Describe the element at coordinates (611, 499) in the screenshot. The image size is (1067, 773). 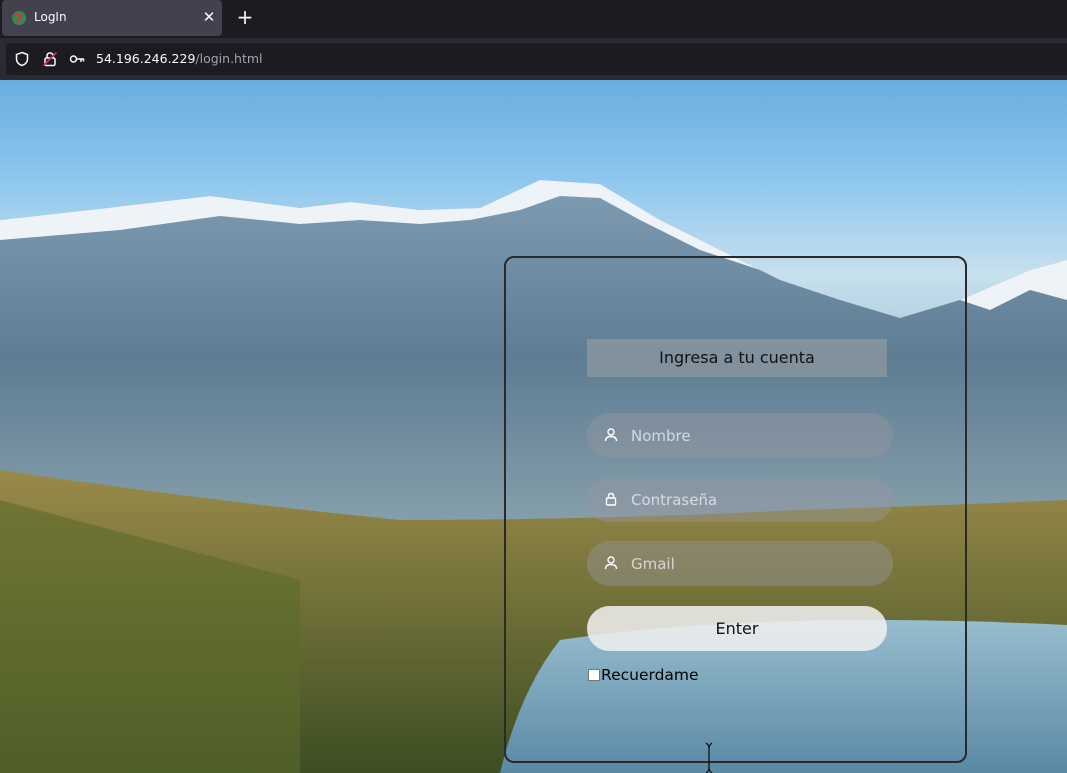
I see `lock-icon` at that location.